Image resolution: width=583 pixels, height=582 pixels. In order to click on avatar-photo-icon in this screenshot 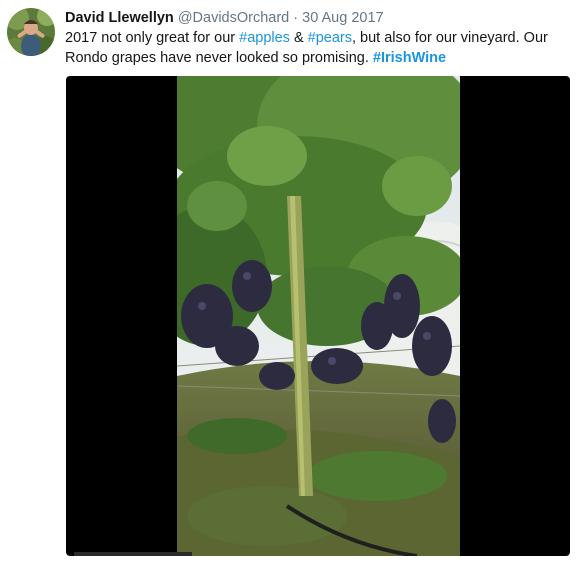, I will do `click(31, 32)`.